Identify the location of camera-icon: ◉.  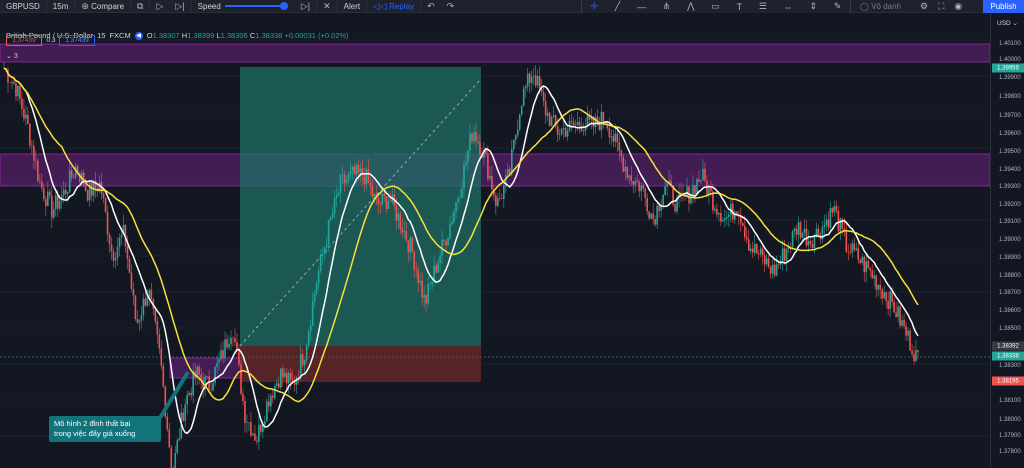
(958, 6).